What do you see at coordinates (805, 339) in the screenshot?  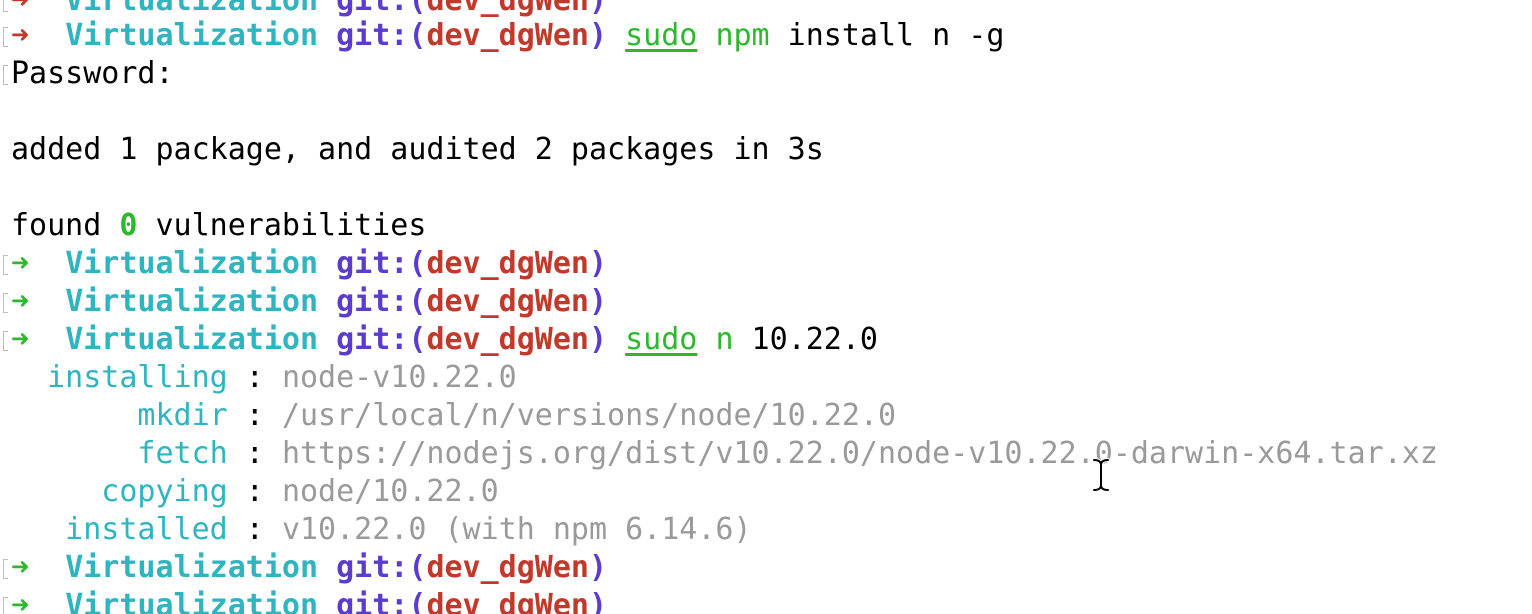 I see `command-args: 10.22.0` at bounding box center [805, 339].